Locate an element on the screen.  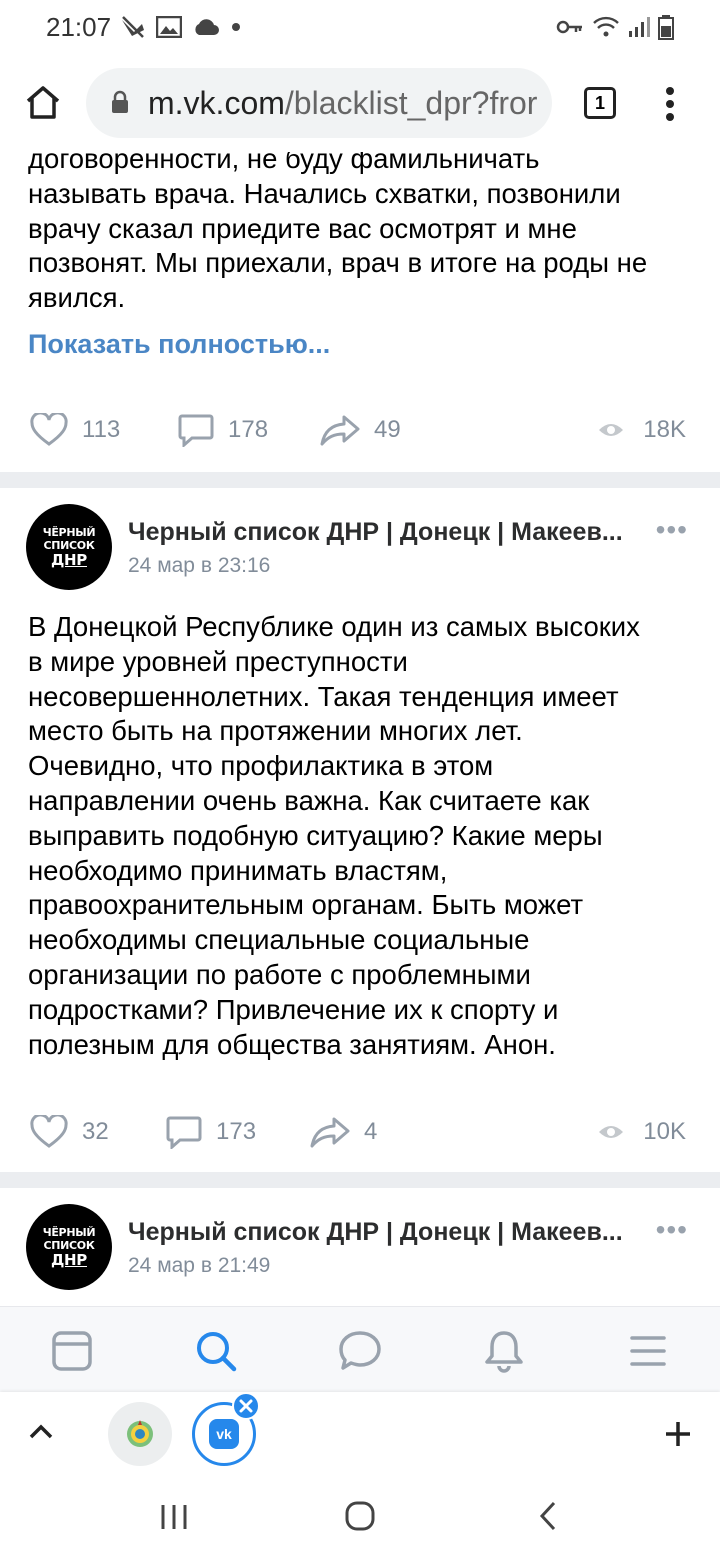
menu-icon is located at coordinates (670, 104).